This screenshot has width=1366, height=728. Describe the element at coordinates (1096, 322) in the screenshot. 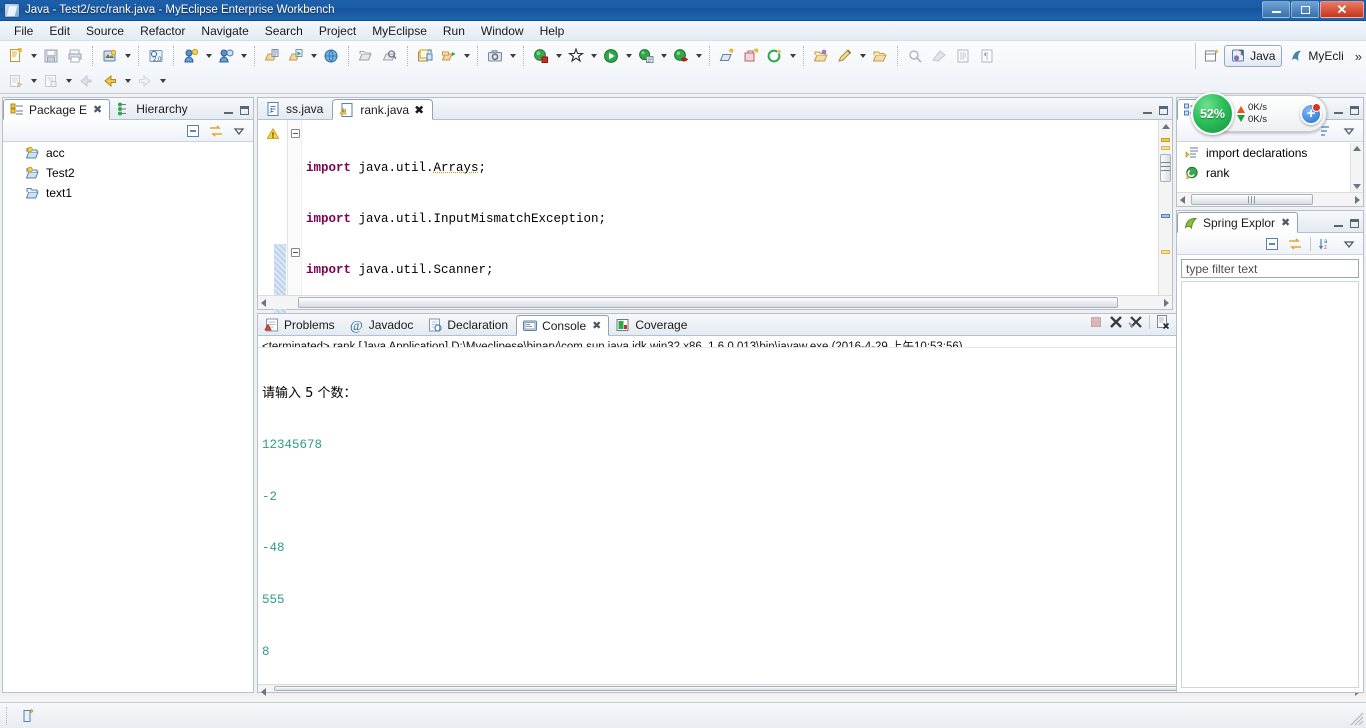

I see `terminate-icon` at that location.